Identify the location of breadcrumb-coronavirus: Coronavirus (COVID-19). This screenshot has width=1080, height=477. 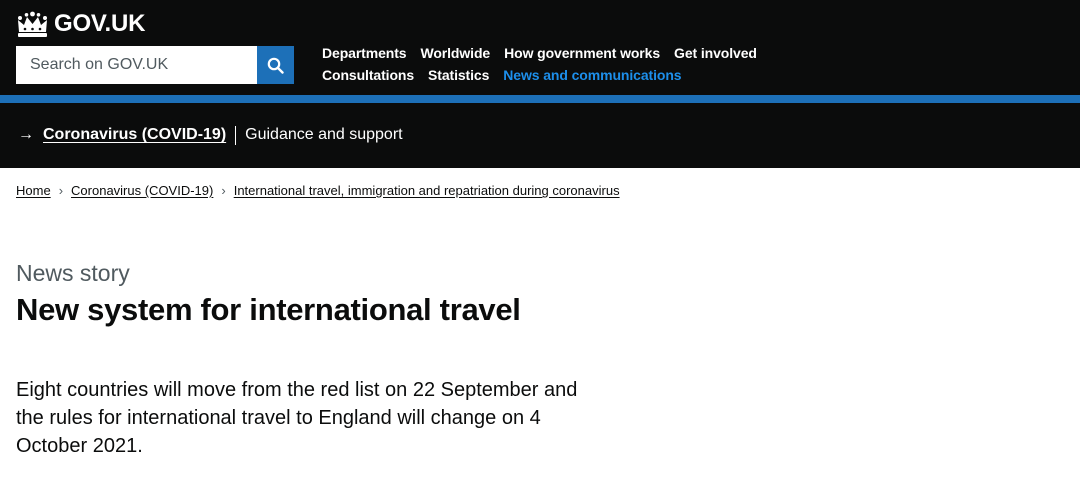
(142, 190).